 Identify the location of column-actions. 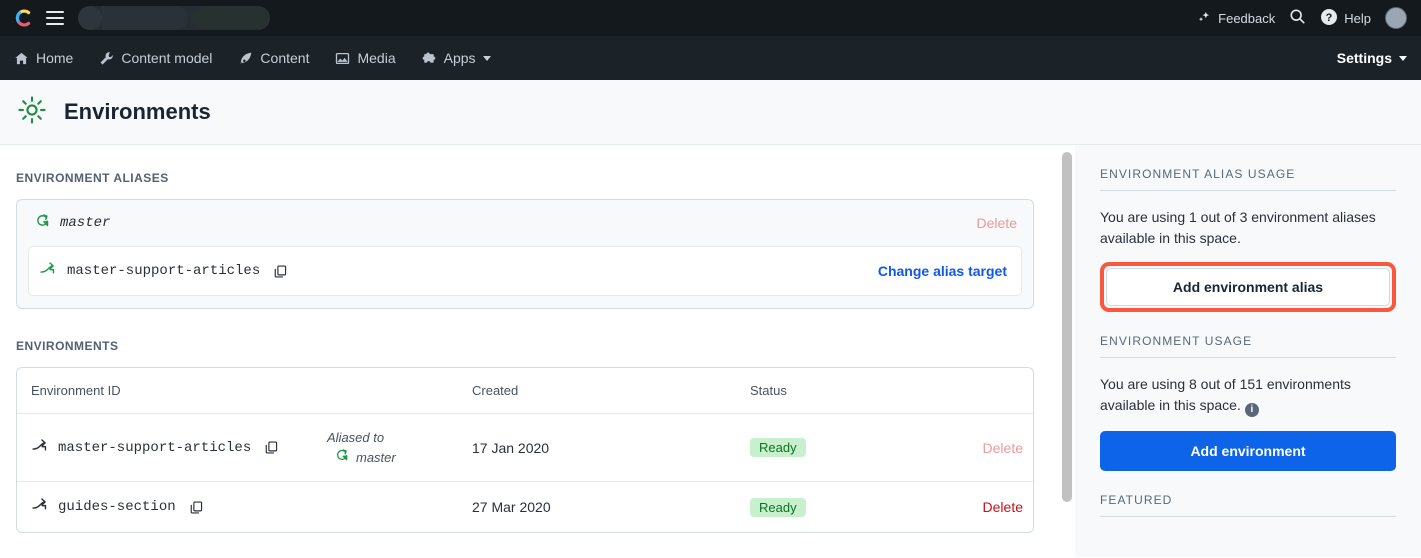
(996, 391).